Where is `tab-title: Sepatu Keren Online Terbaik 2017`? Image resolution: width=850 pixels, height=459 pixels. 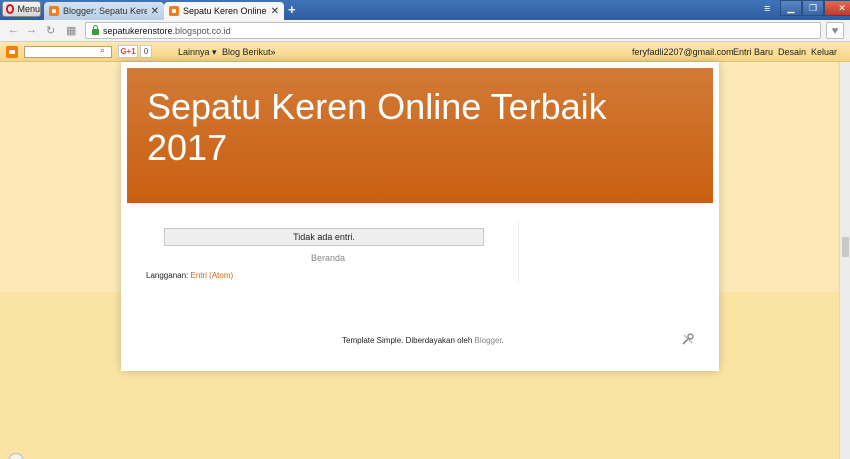 tab-title: Sepatu Keren Online Terbaik 2017 is located at coordinates (225, 11).